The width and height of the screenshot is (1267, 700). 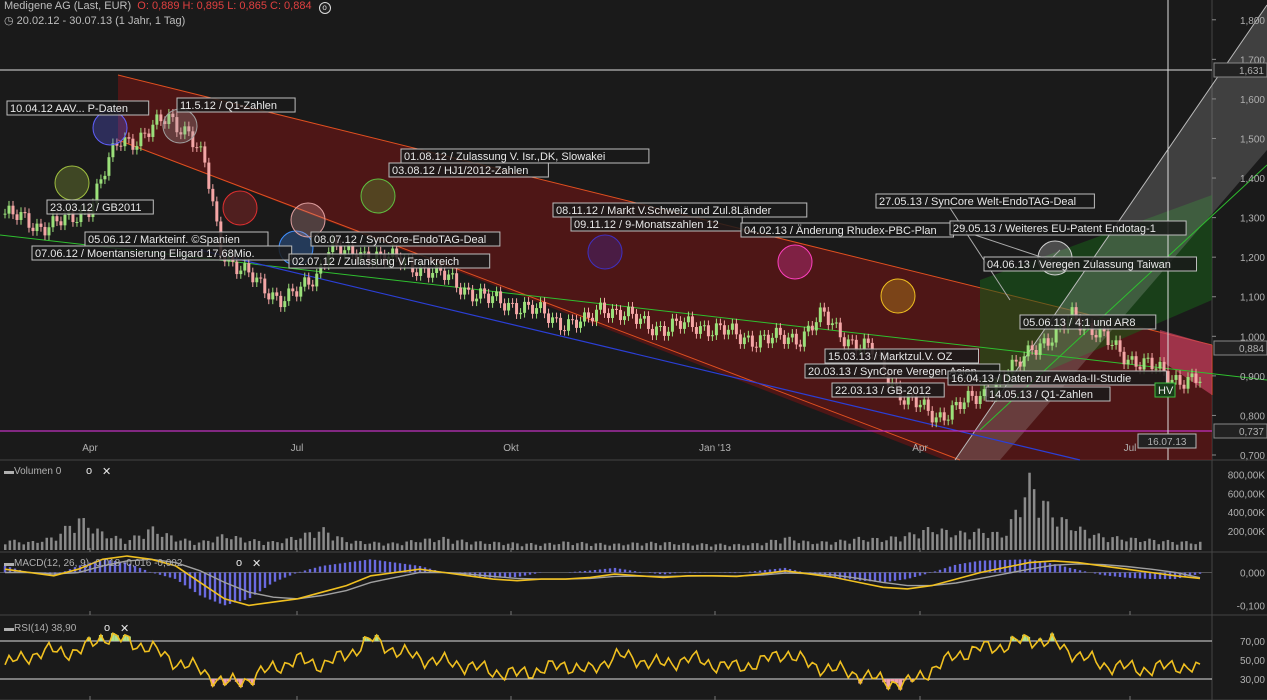 I want to click on rsi-tick-label: 50,00, so click(x=1252, y=661).